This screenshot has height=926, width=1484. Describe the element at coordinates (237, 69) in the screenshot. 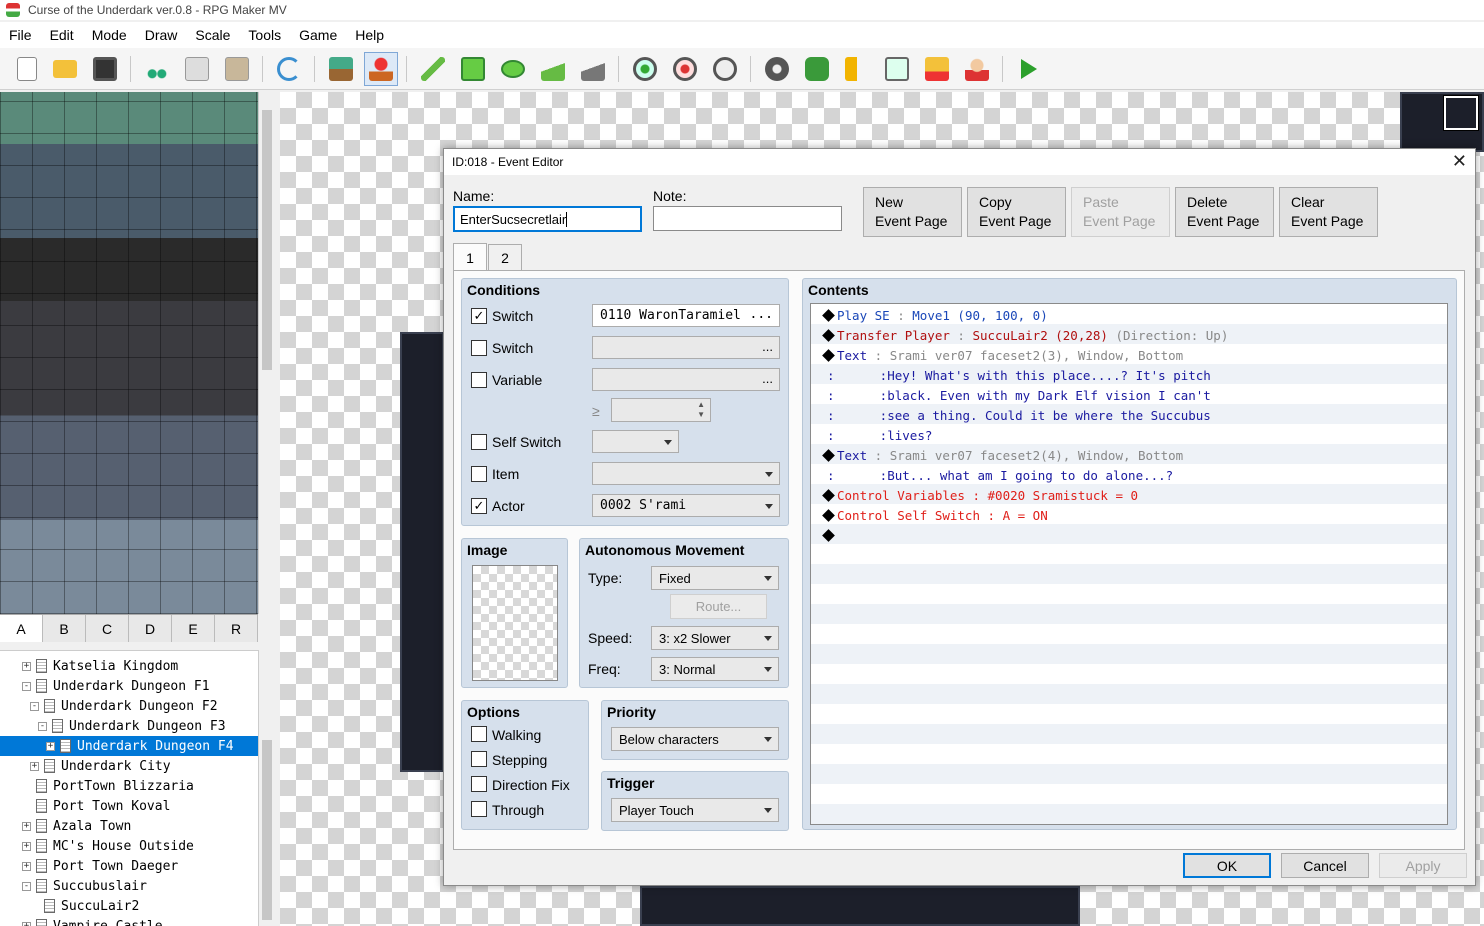

I see `paste-icon` at that location.